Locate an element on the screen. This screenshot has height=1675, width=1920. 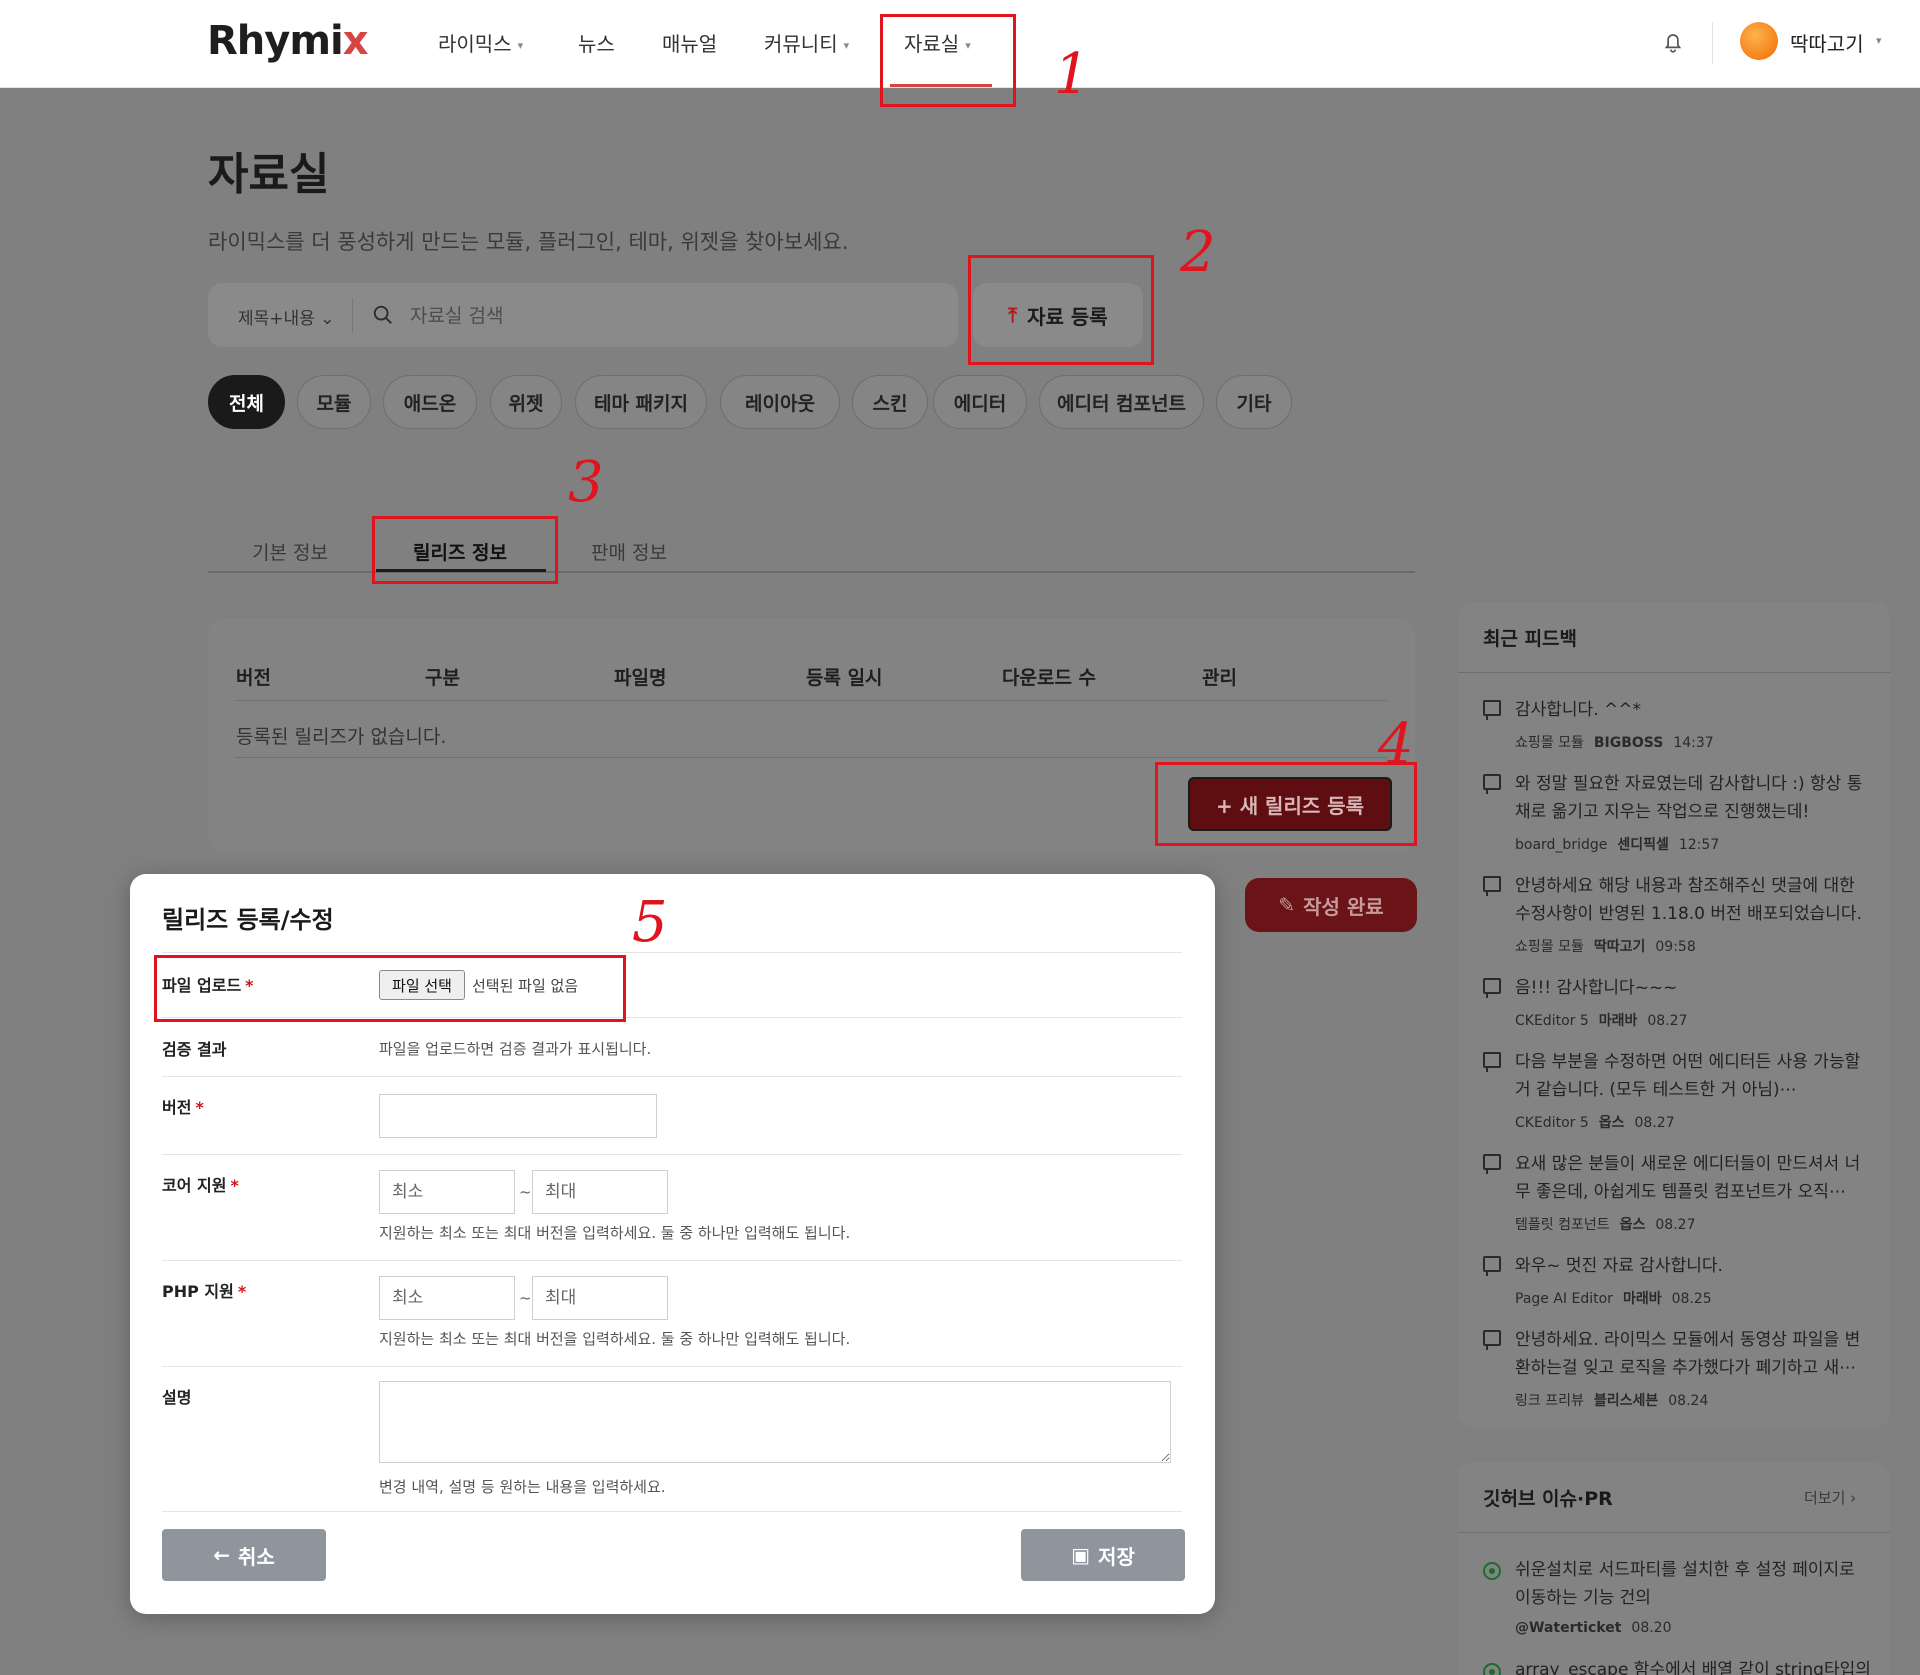
avatar is located at coordinates (1759, 41).